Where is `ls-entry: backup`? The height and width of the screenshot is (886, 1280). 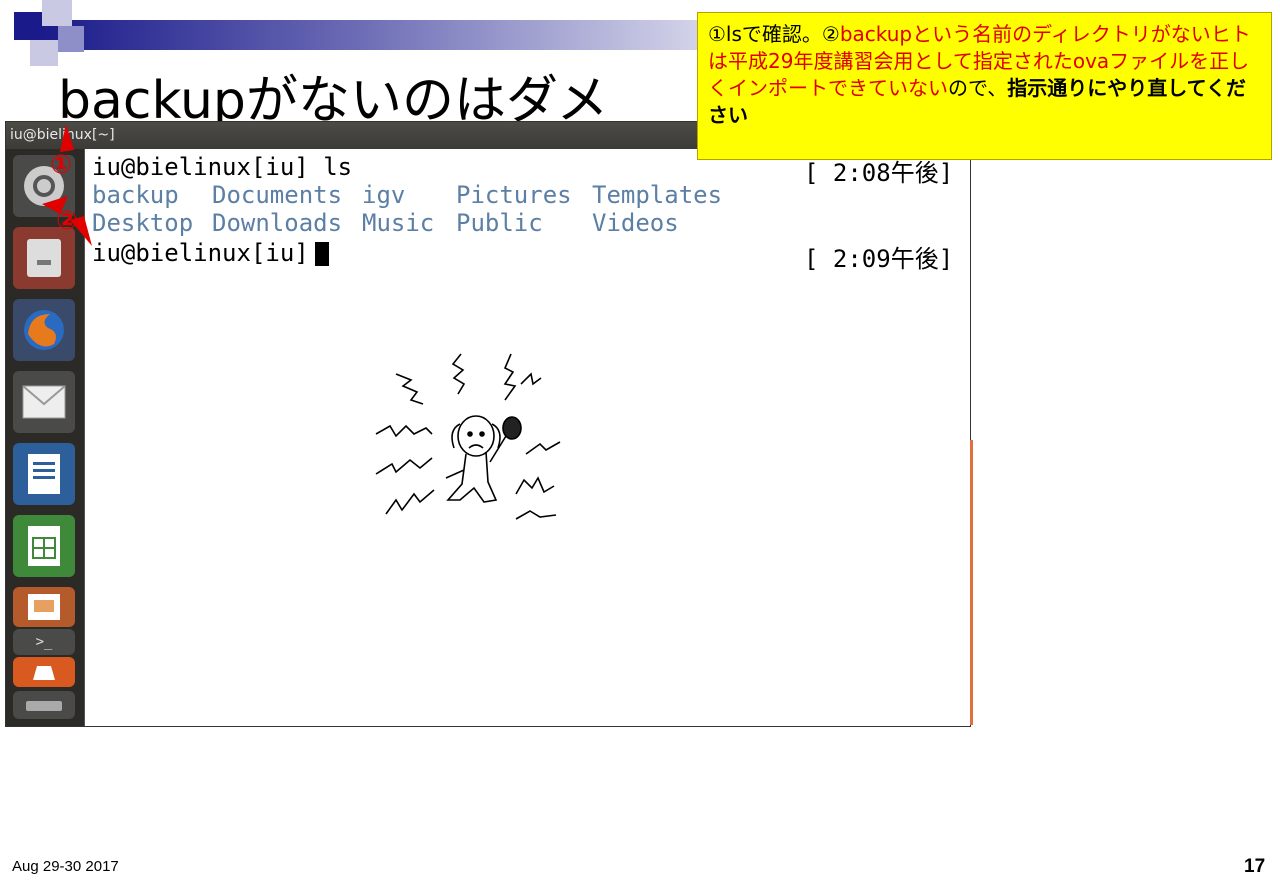
ls-entry: backup is located at coordinates (135, 195).